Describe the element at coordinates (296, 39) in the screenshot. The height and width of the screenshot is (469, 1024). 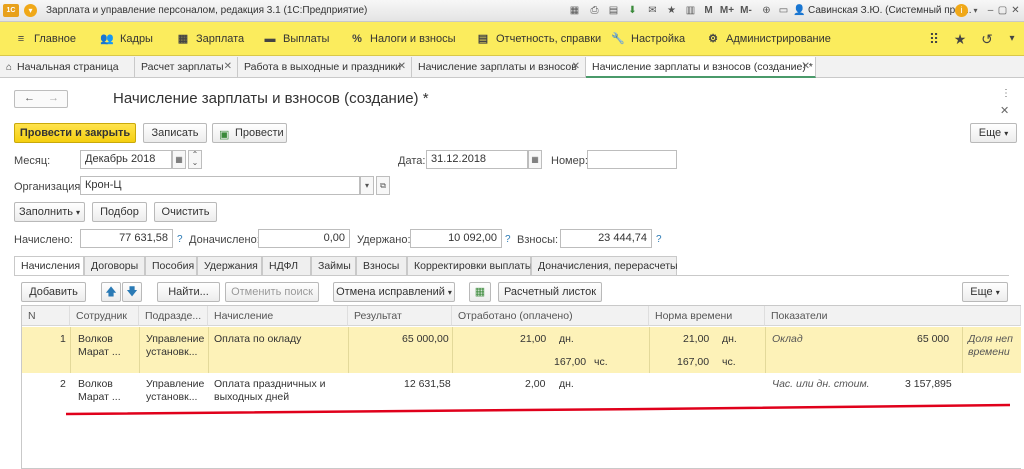
I see `section-payments: ▬ Выплаты` at that location.